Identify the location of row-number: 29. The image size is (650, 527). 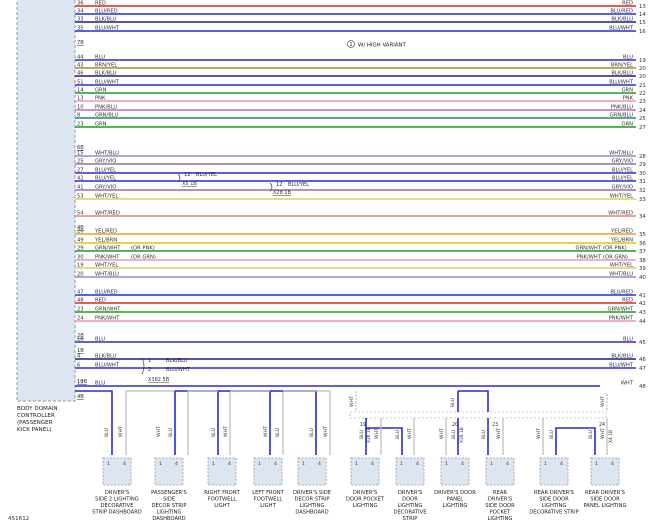
(642, 165).